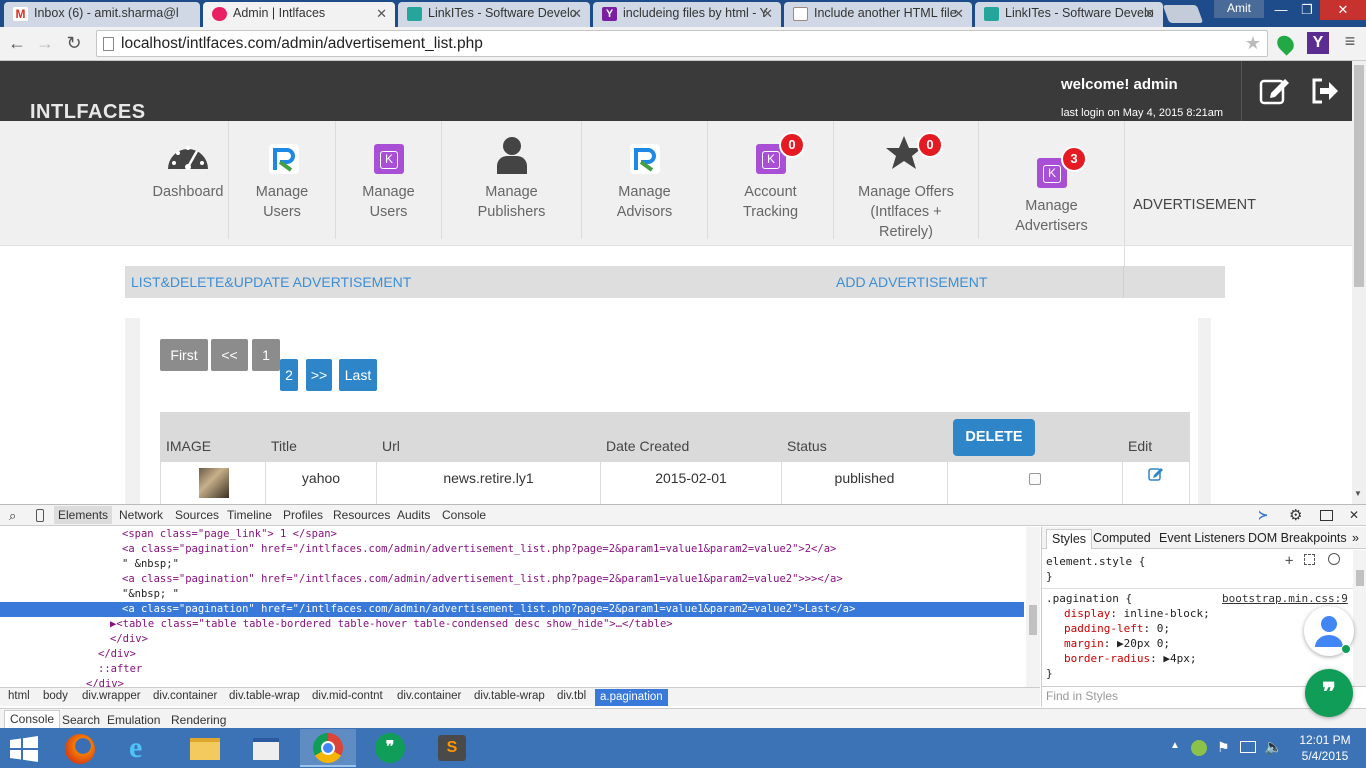 The width and height of the screenshot is (1366, 768). I want to click on devtools-close-icon: ✕, so click(1354, 515).